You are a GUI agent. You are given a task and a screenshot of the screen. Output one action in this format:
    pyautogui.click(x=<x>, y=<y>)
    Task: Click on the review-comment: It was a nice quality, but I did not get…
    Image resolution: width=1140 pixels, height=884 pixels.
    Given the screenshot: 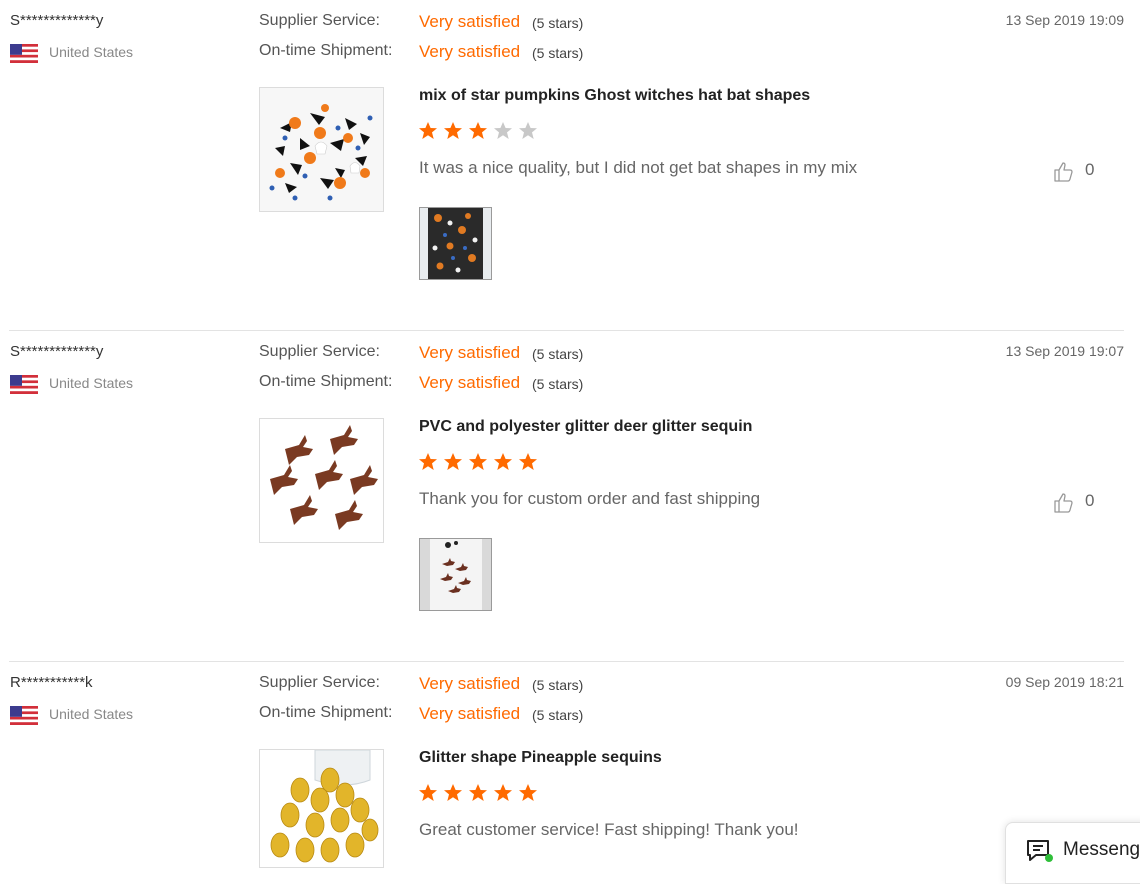 What is the action you would take?
    pyautogui.click(x=638, y=167)
    